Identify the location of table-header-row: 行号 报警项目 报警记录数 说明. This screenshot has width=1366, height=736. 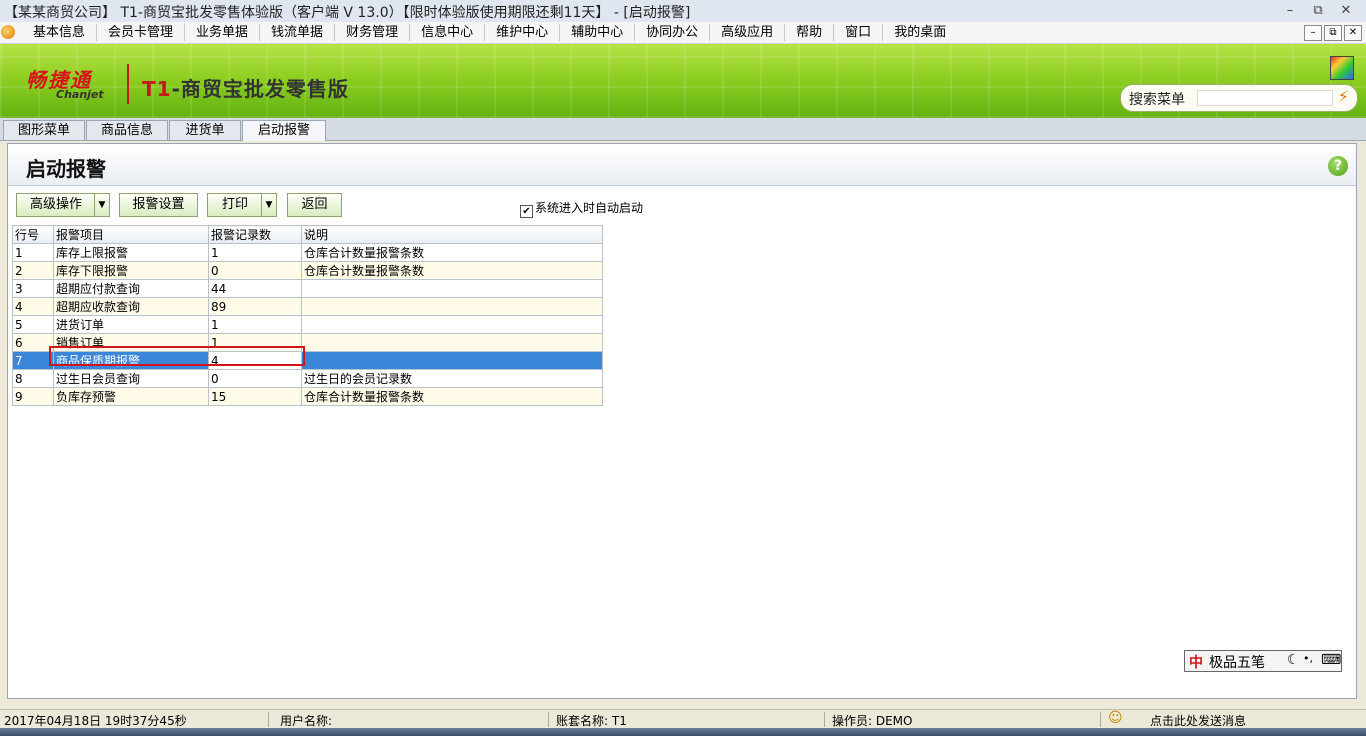
(307, 234).